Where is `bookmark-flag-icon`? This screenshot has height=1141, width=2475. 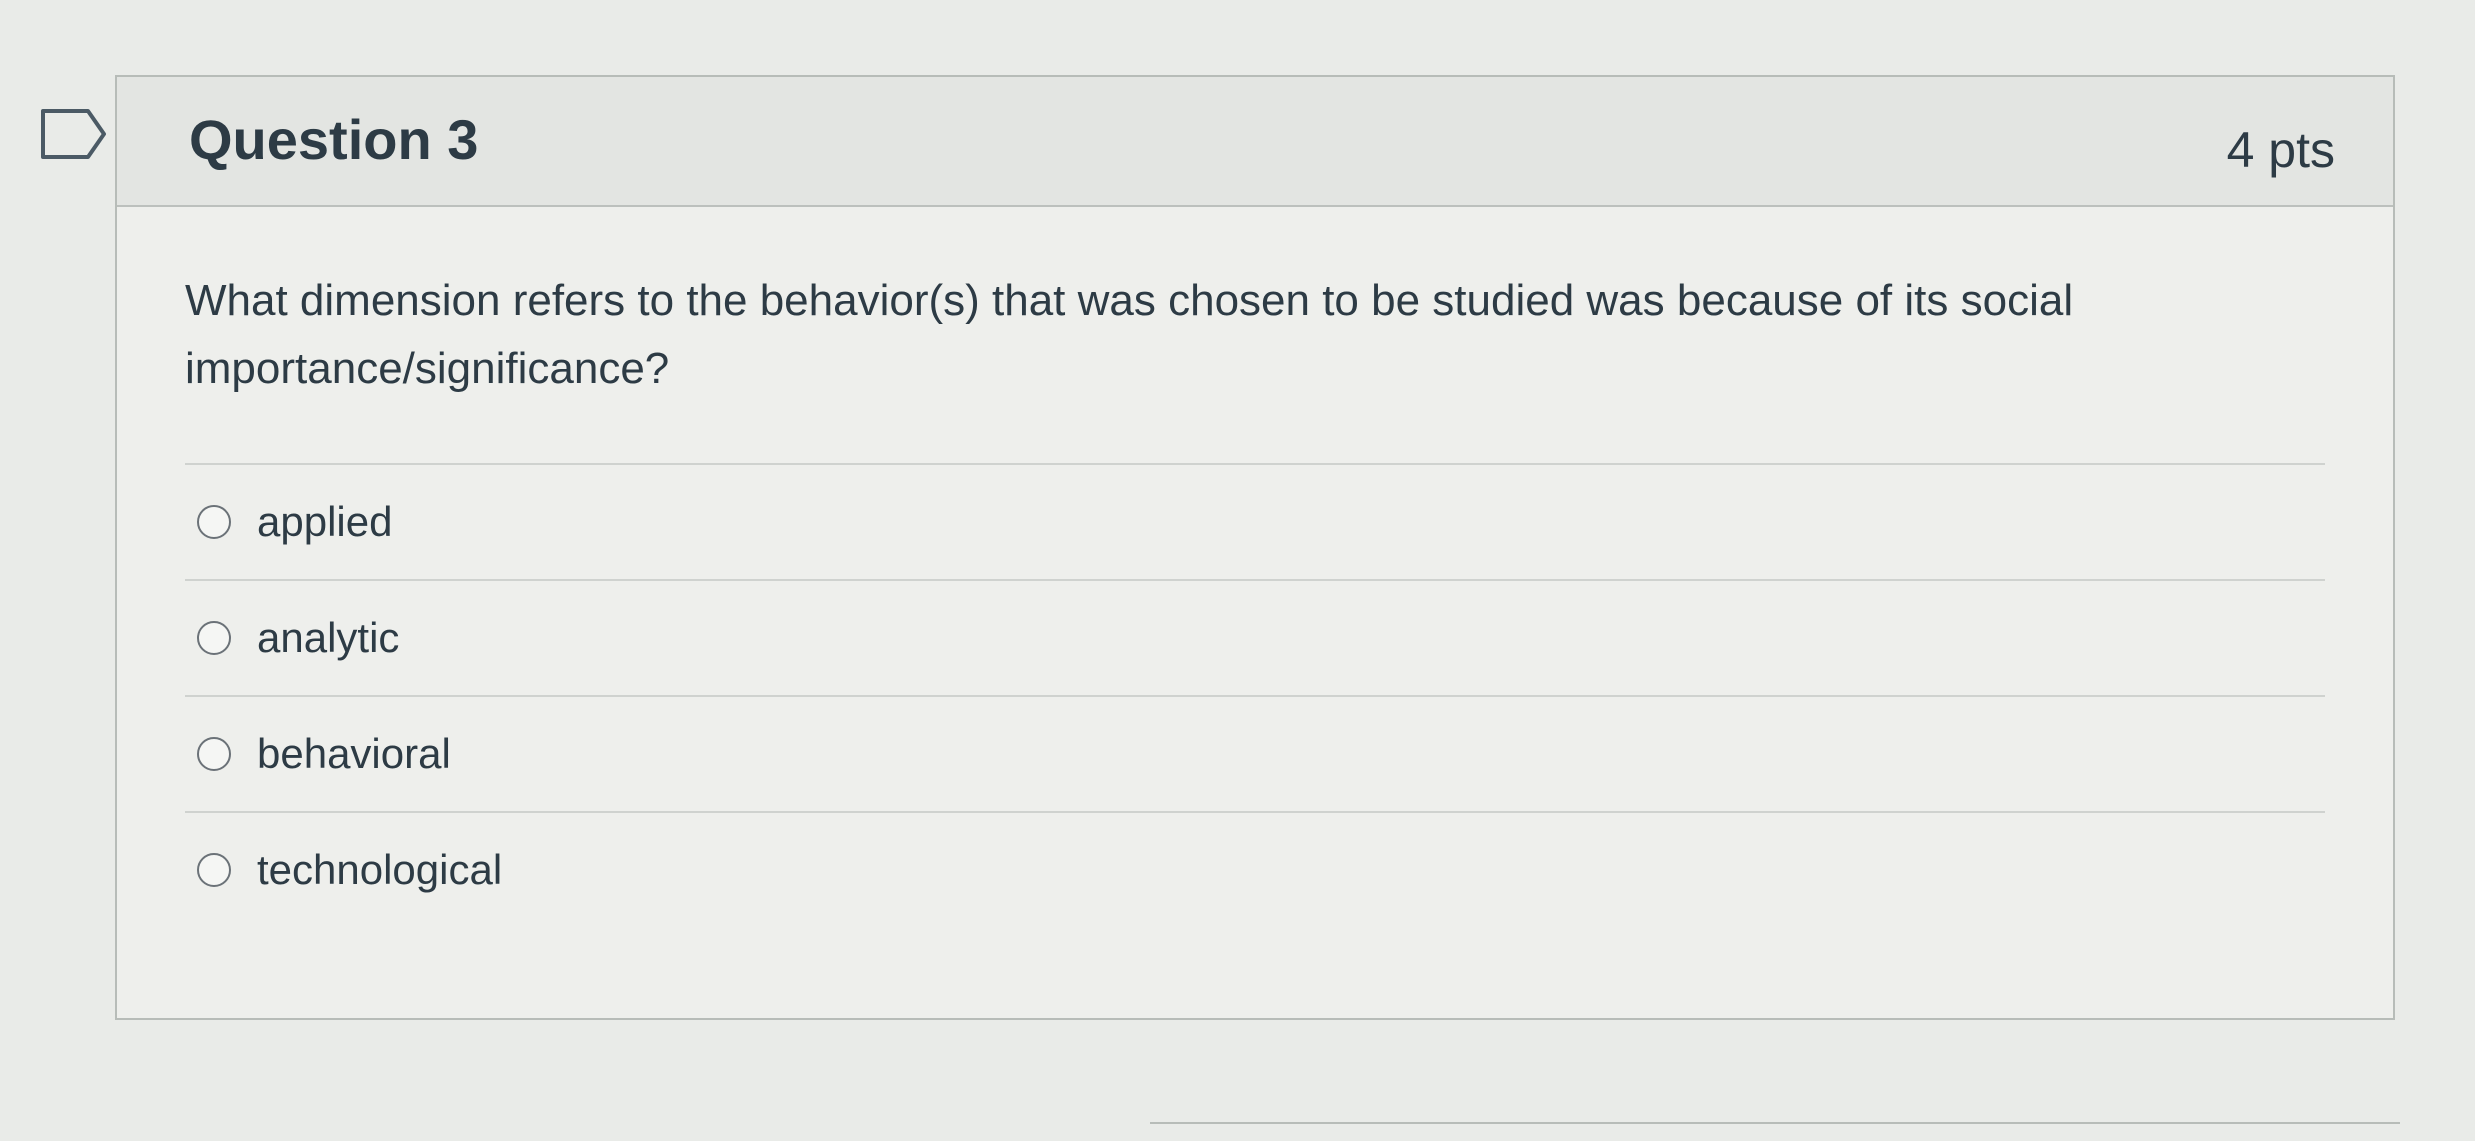 bookmark-flag-icon is located at coordinates (73, 134).